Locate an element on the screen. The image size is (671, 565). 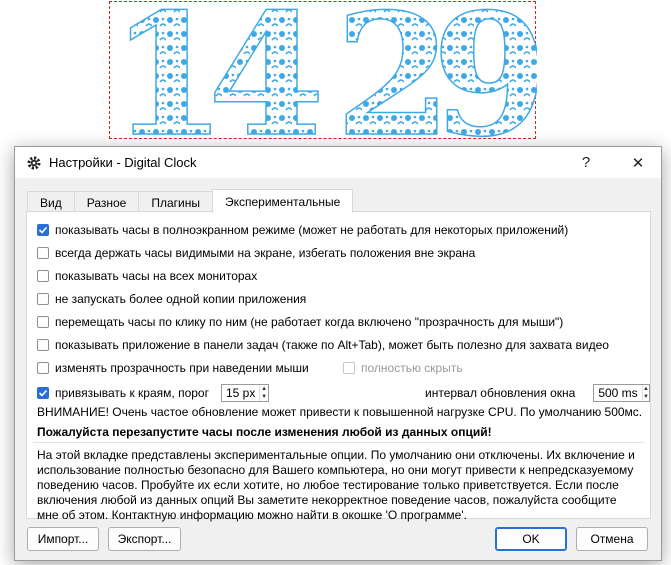
spinbox-value: 15 px is located at coordinates (240, 393).